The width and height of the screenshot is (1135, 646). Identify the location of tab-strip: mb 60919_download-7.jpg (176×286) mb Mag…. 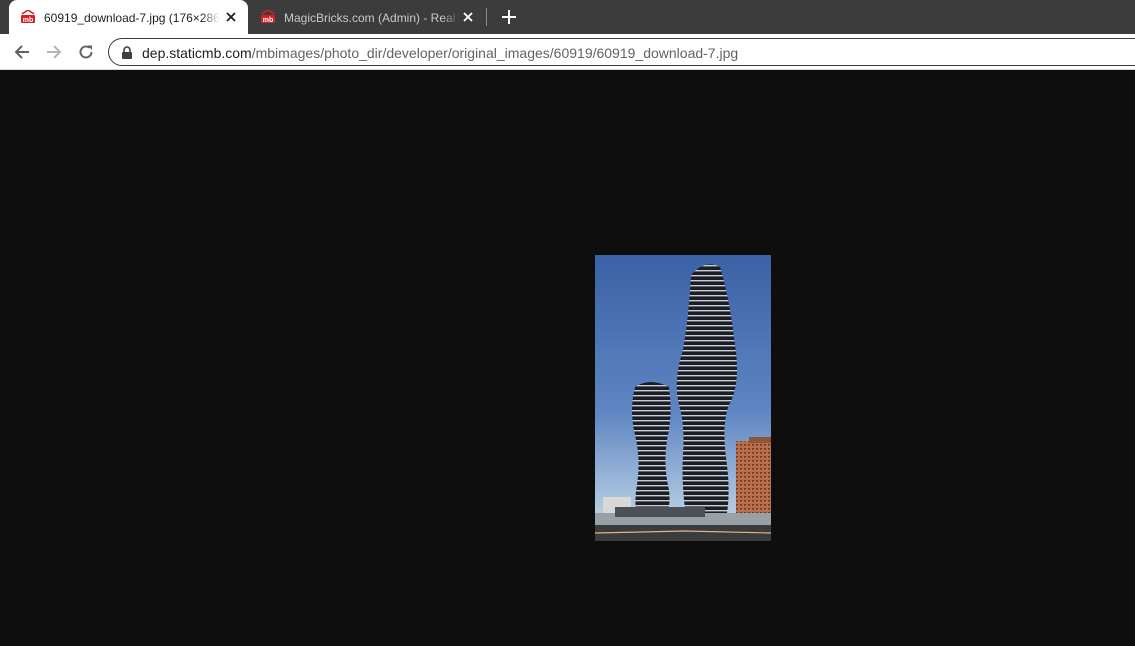
(567, 17).